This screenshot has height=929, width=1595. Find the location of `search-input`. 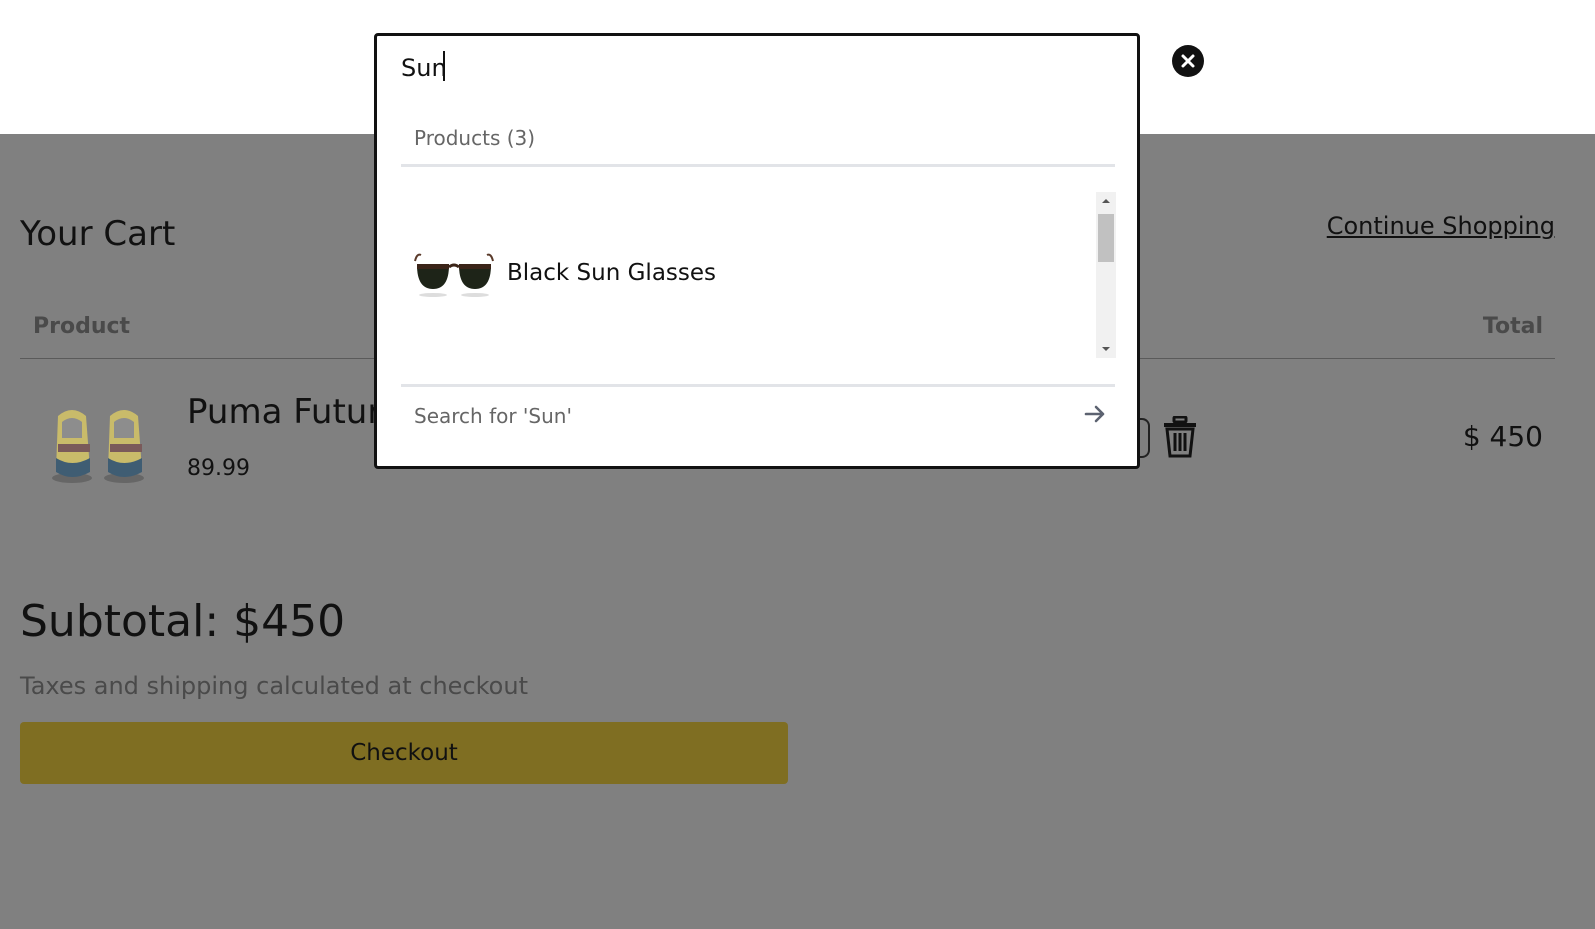

search-input is located at coordinates (701, 68).